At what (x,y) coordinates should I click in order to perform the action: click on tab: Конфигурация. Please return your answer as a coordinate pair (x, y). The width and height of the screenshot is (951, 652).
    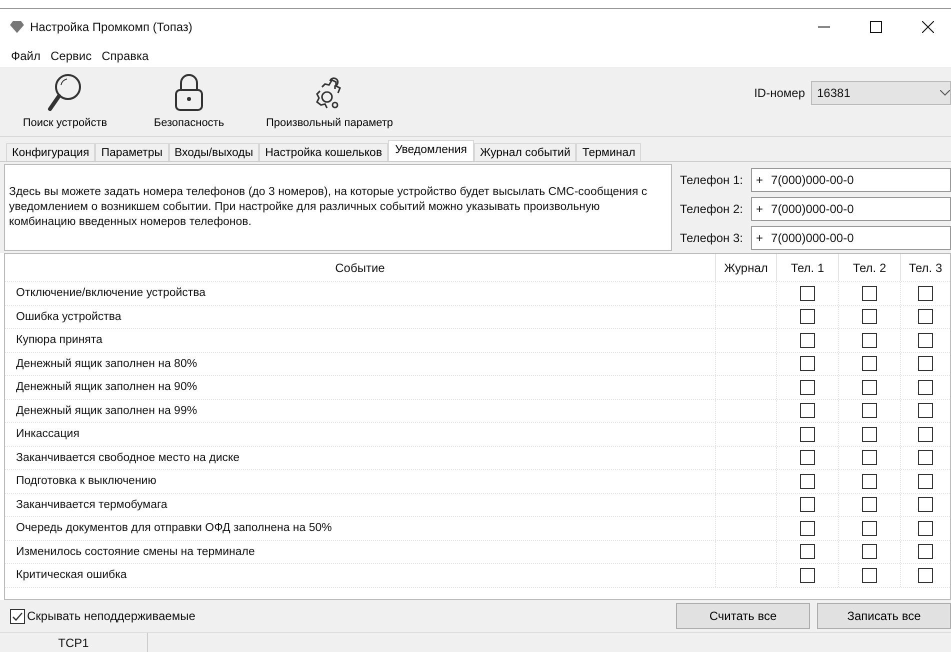
    Looking at the image, I should click on (51, 152).